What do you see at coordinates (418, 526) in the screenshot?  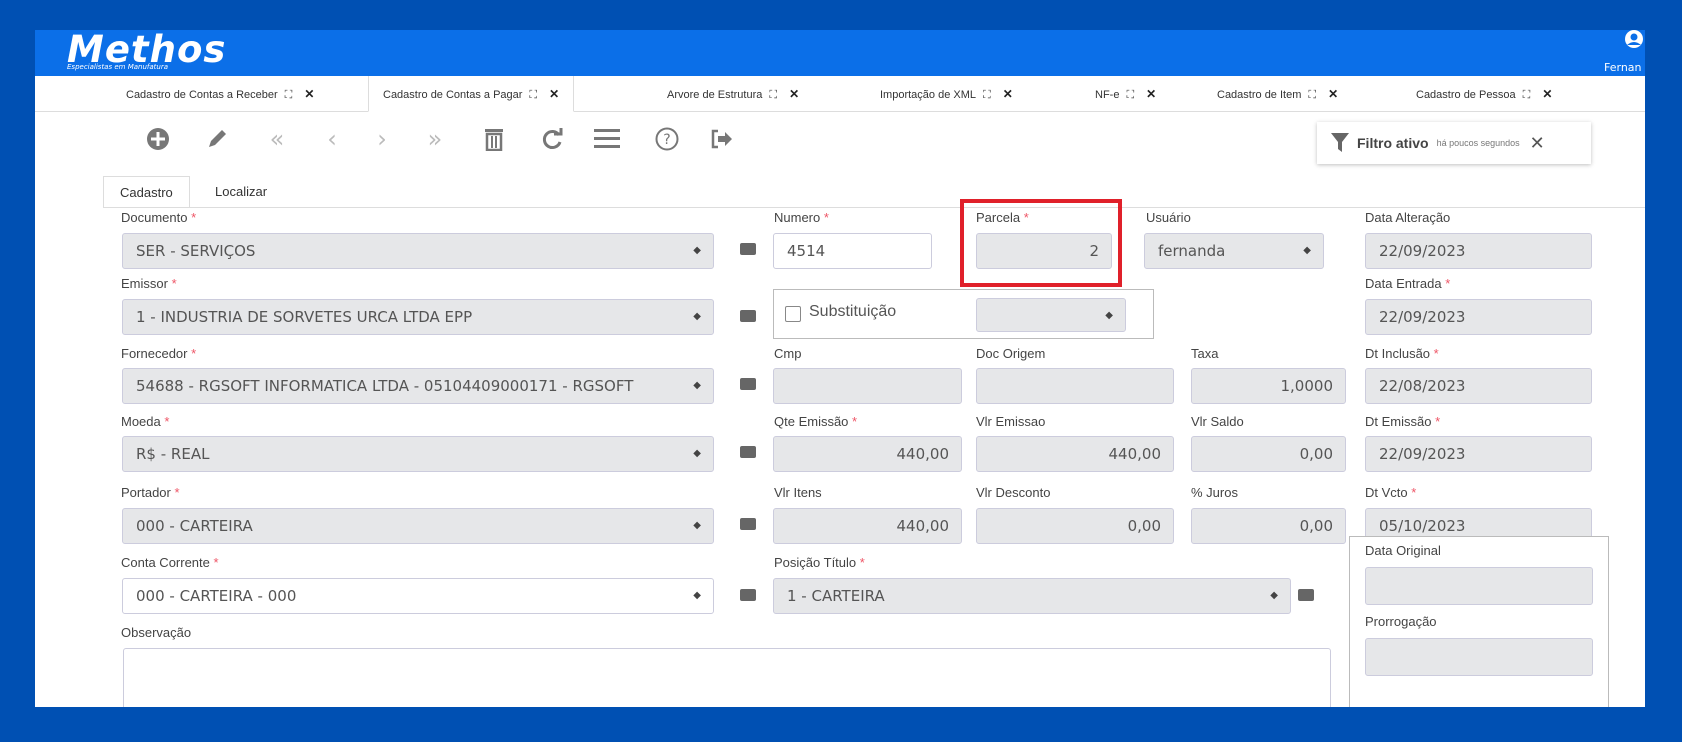 I see `portador-select: 000 - CARTEIRA ◆` at bounding box center [418, 526].